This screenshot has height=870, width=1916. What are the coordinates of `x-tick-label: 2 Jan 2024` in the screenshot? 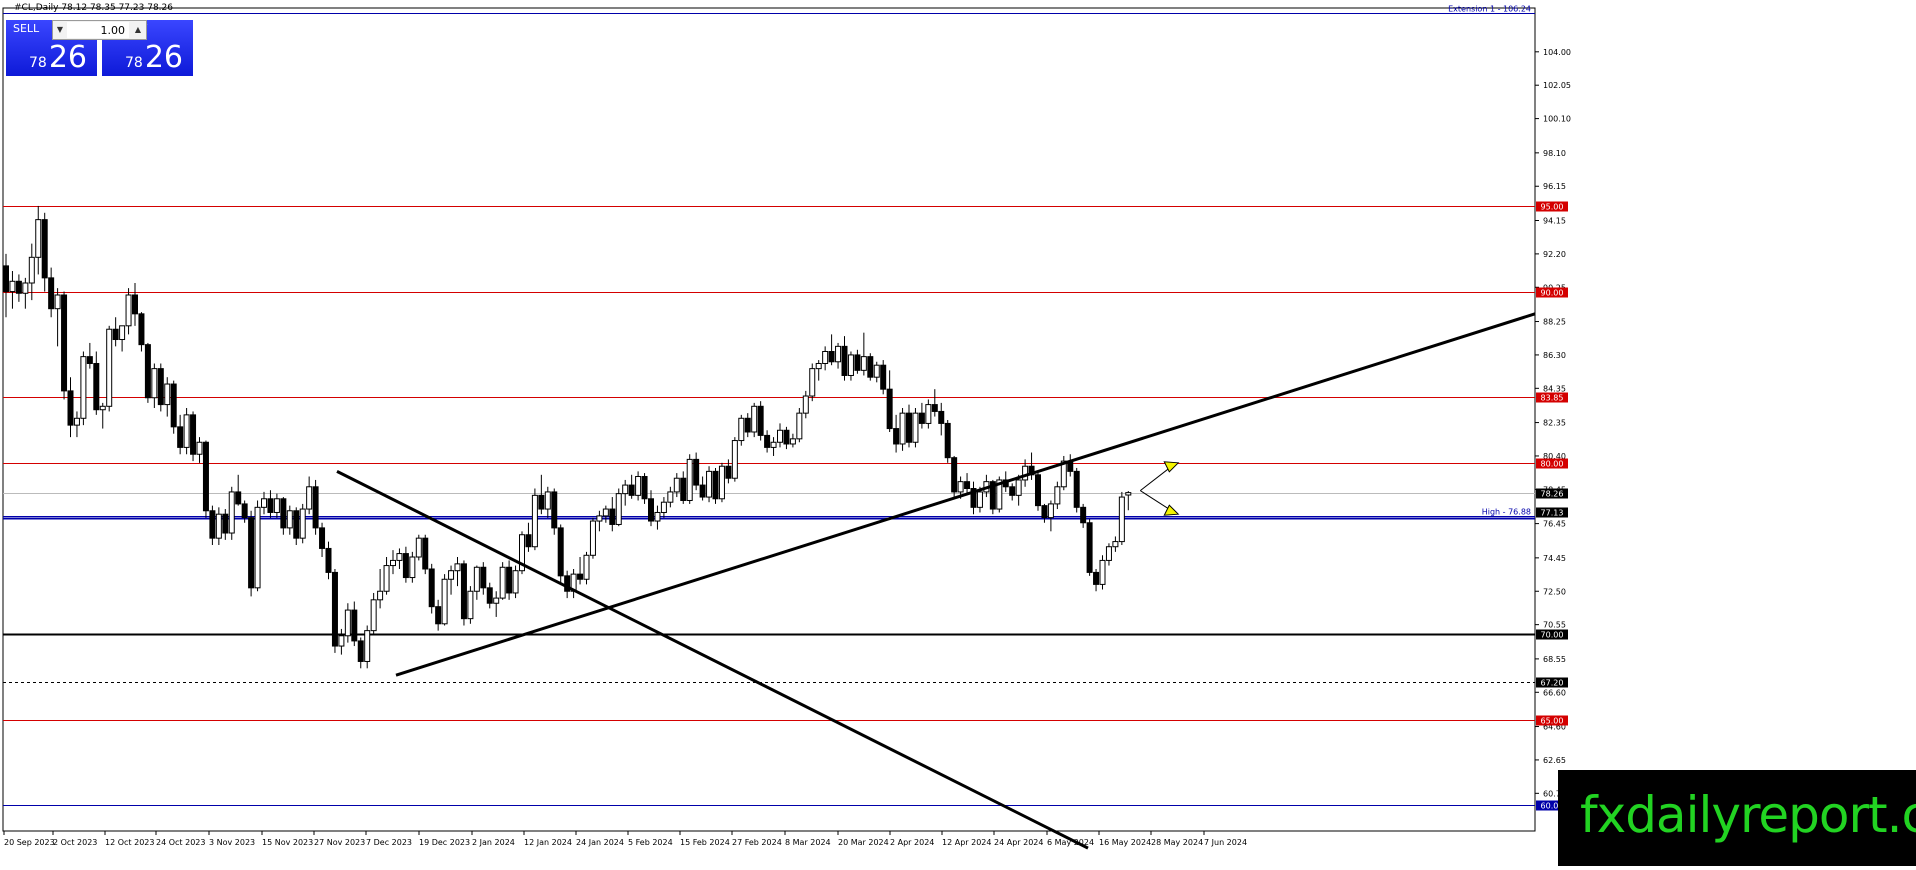 It's located at (493, 842).